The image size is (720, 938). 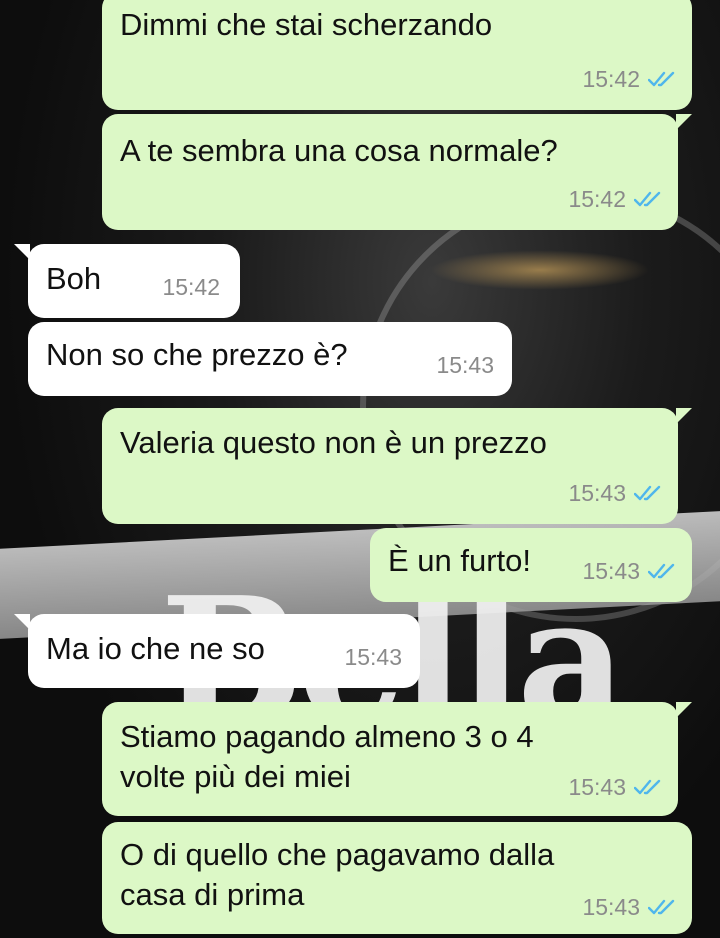 What do you see at coordinates (333, 442) in the screenshot?
I see `message-text: Valeria questo non è un prezzo` at bounding box center [333, 442].